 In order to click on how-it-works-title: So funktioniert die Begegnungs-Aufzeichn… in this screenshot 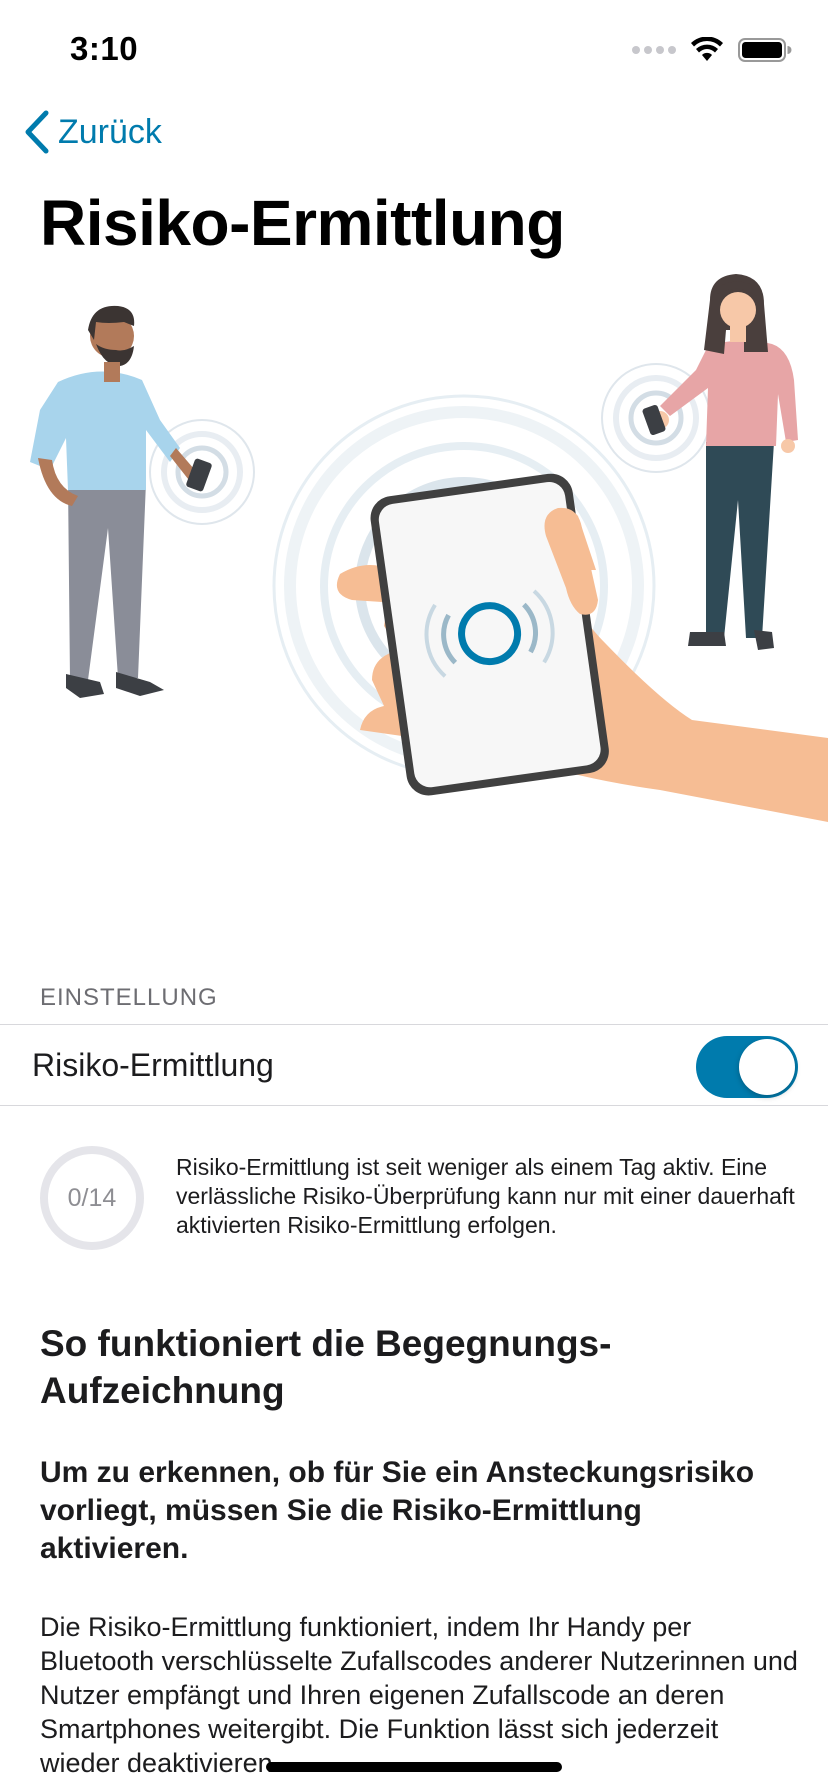, I will do `click(326, 1367)`.